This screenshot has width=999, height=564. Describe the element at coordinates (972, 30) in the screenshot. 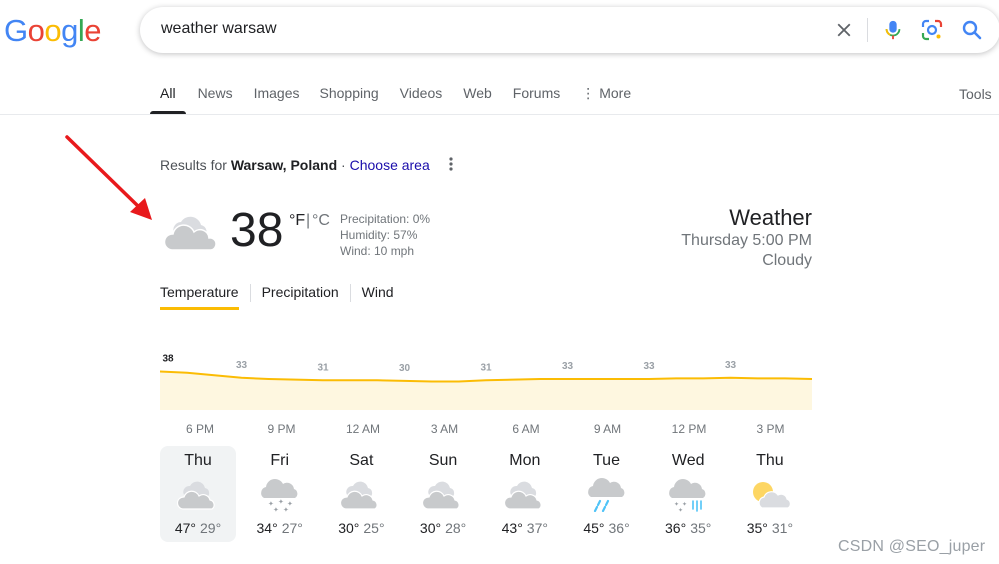

I see `search-icon` at that location.